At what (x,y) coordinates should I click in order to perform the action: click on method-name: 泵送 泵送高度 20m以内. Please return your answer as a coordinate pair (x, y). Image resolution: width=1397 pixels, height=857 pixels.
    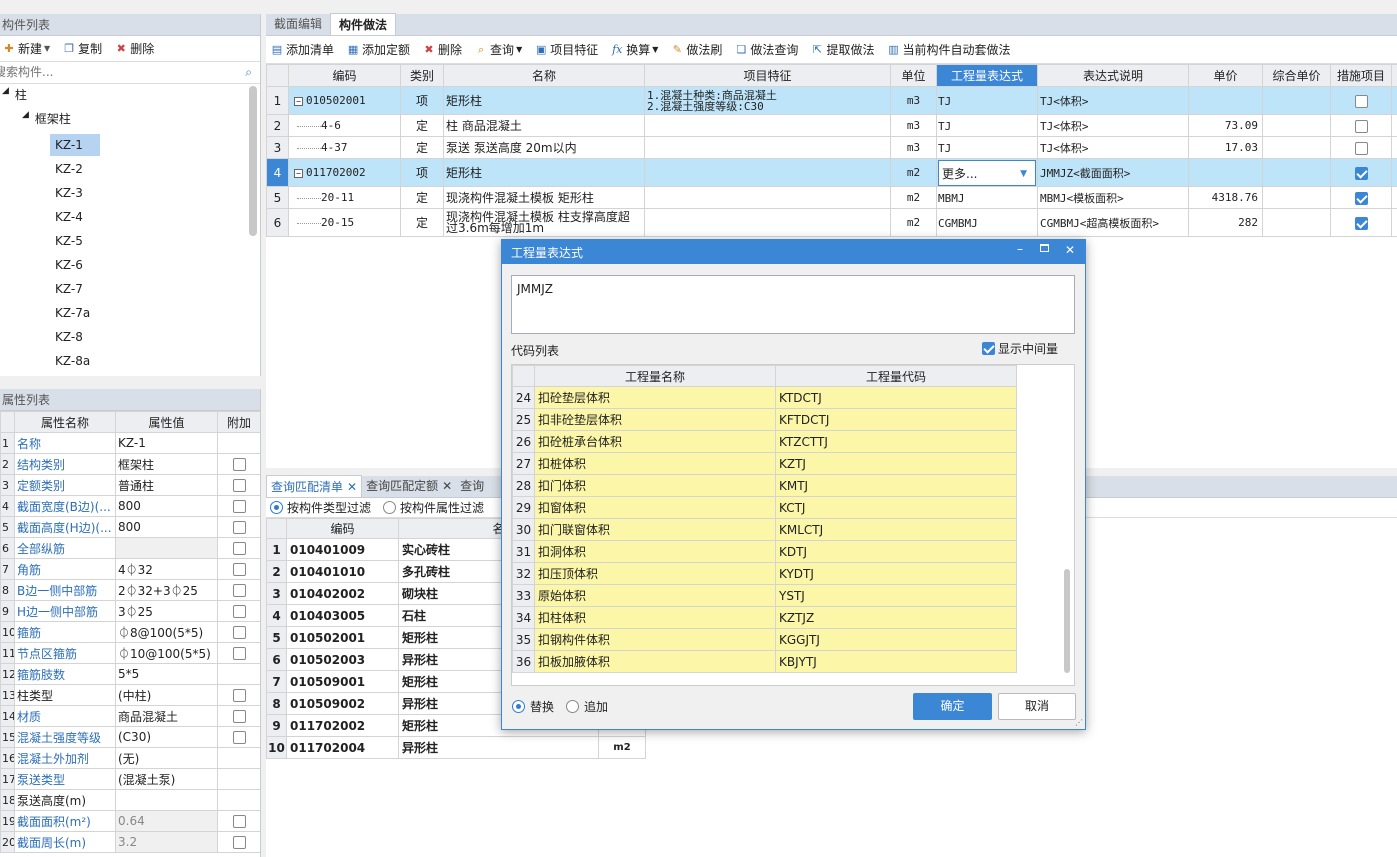
    Looking at the image, I should click on (544, 147).